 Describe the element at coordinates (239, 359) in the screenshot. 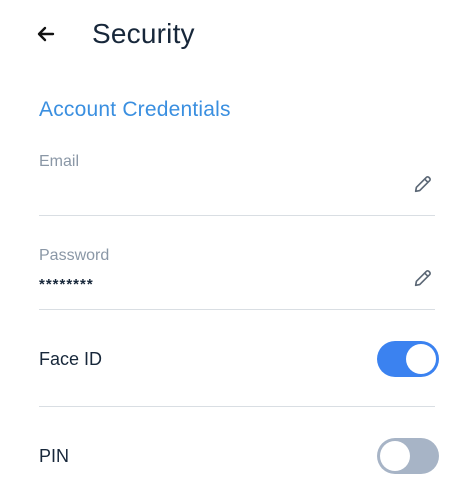

I see `face-id-row: Face ID` at that location.